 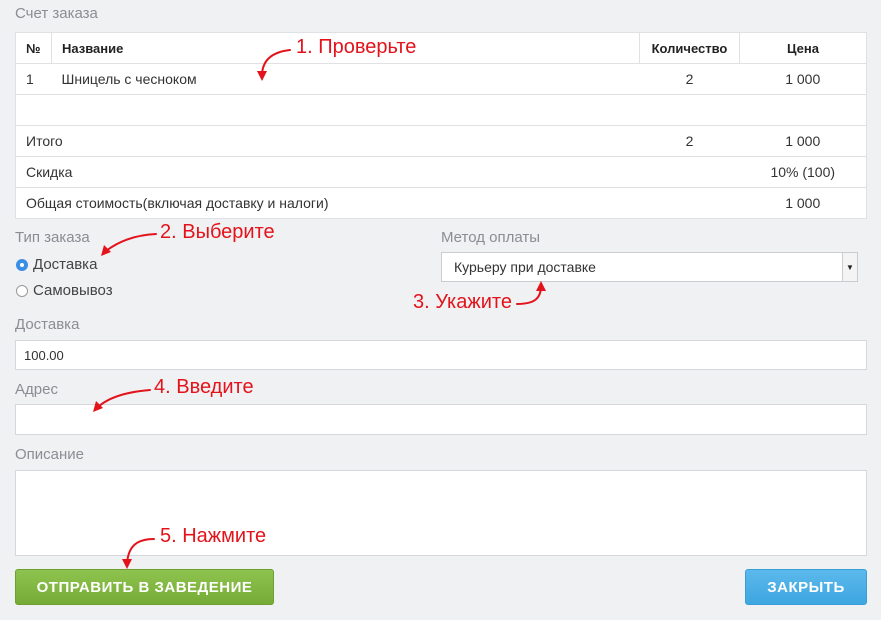 I want to click on send-to-restaurant-button: ОТПРАВИТЬ В ЗАВЕДЕНИЕ, so click(x=144, y=587).